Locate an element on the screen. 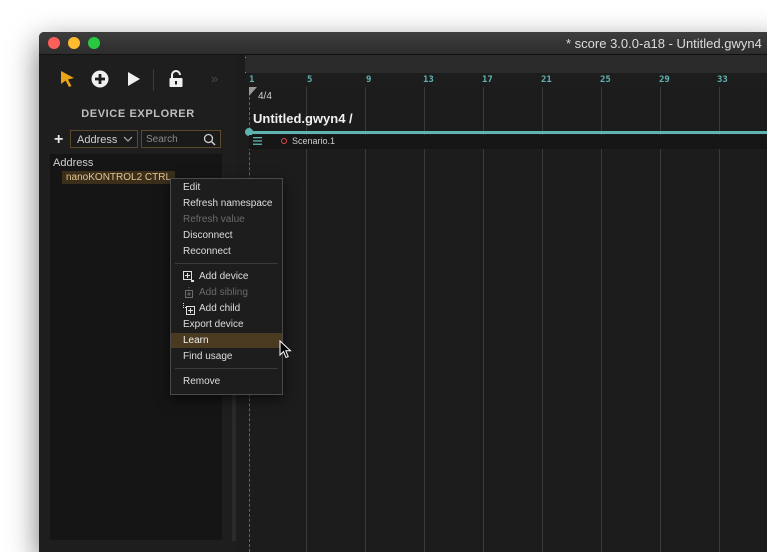 Image resolution: width=767 pixels, height=552 pixels. hamburger-menu-icon is located at coordinates (258, 141).